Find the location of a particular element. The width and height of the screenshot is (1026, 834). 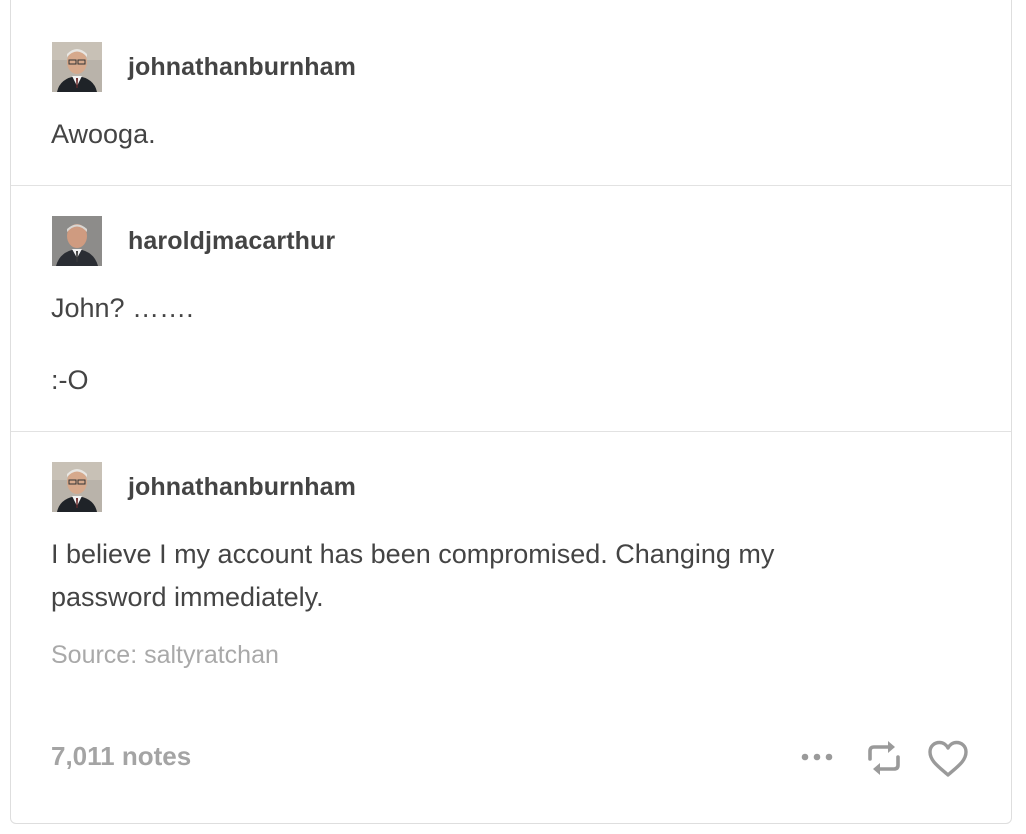

heart-icon is located at coordinates (948, 759).